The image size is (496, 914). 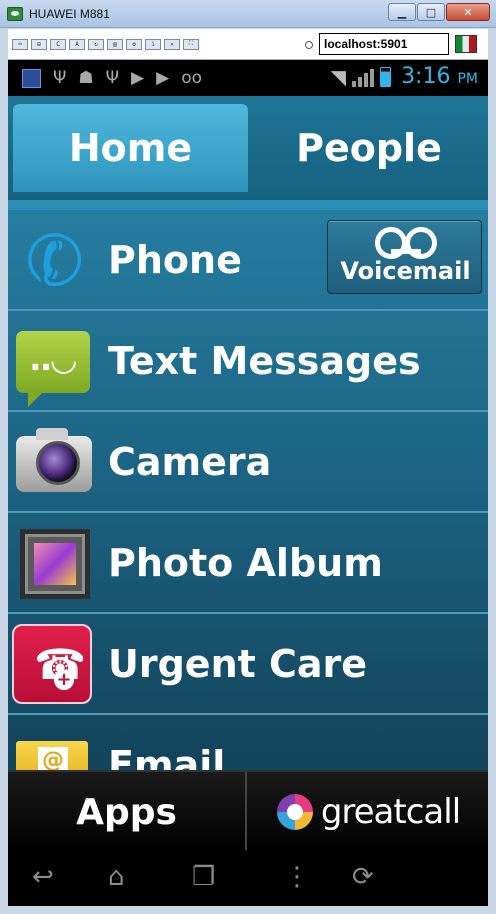 I want to click on window-title: HUAWEI M881, so click(x=69, y=13).